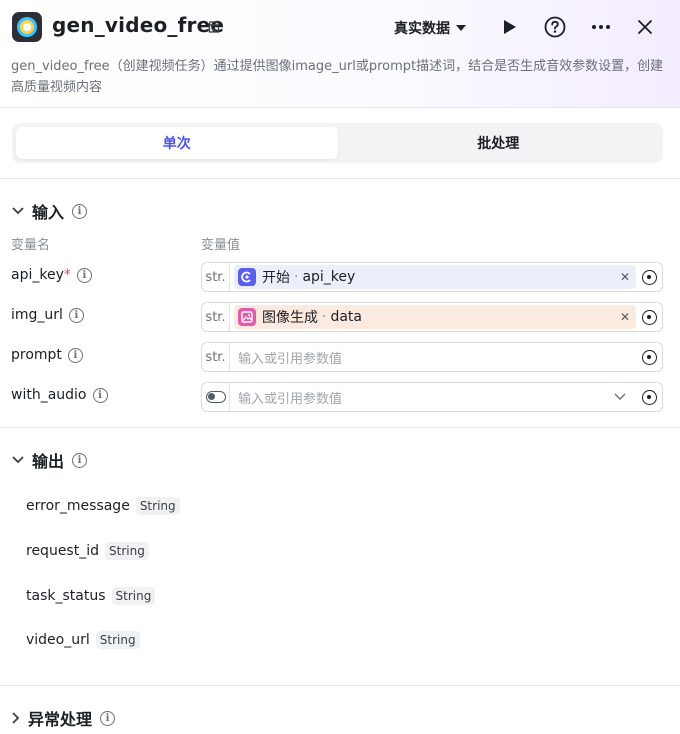  I want to click on more-button, so click(601, 27).